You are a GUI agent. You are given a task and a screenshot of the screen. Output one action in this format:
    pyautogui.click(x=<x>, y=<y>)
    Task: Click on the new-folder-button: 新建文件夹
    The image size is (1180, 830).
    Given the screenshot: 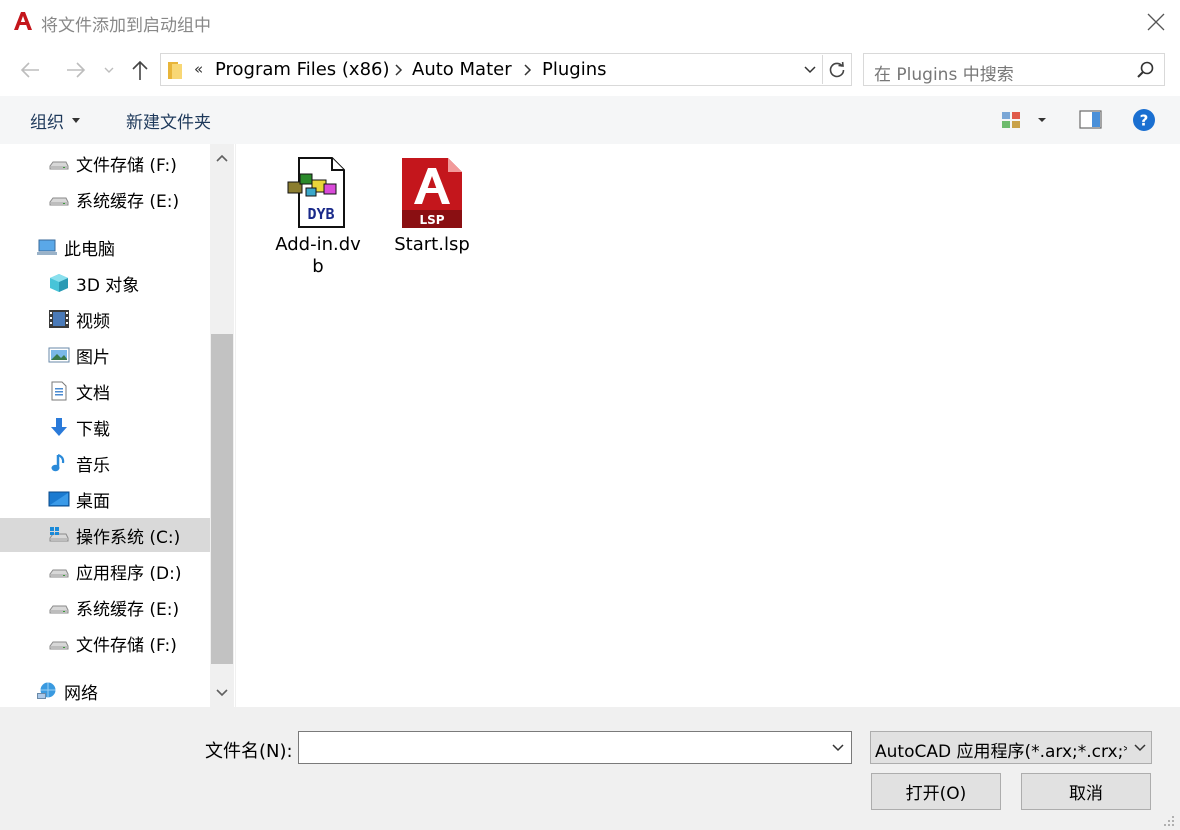 What is the action you would take?
    pyautogui.click(x=168, y=120)
    